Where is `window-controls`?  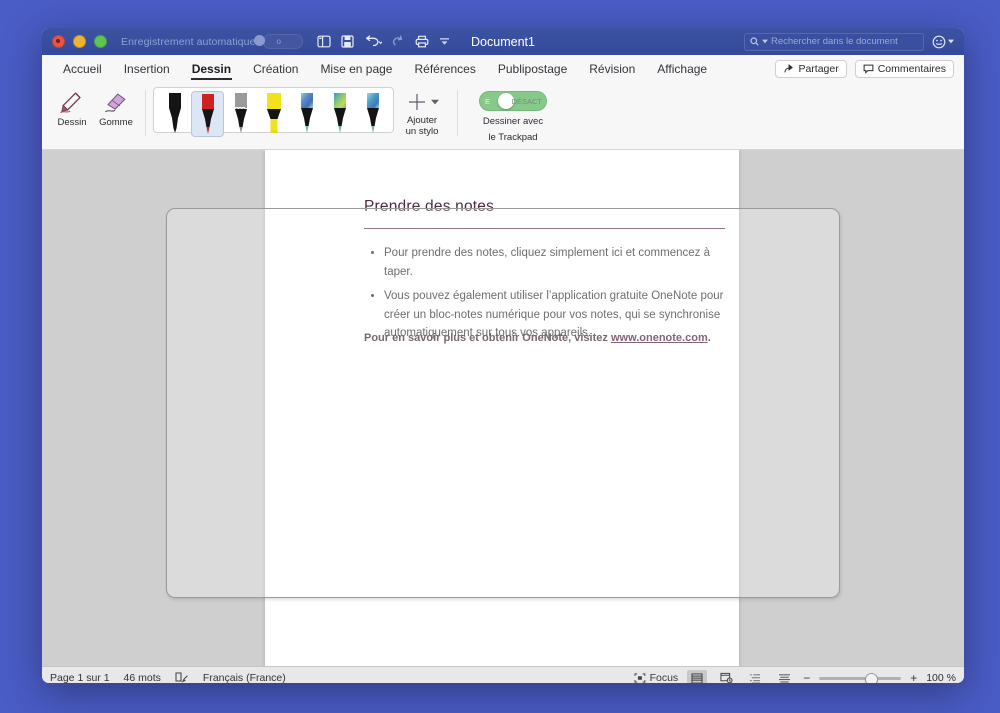 window-controls is located at coordinates (74, 41).